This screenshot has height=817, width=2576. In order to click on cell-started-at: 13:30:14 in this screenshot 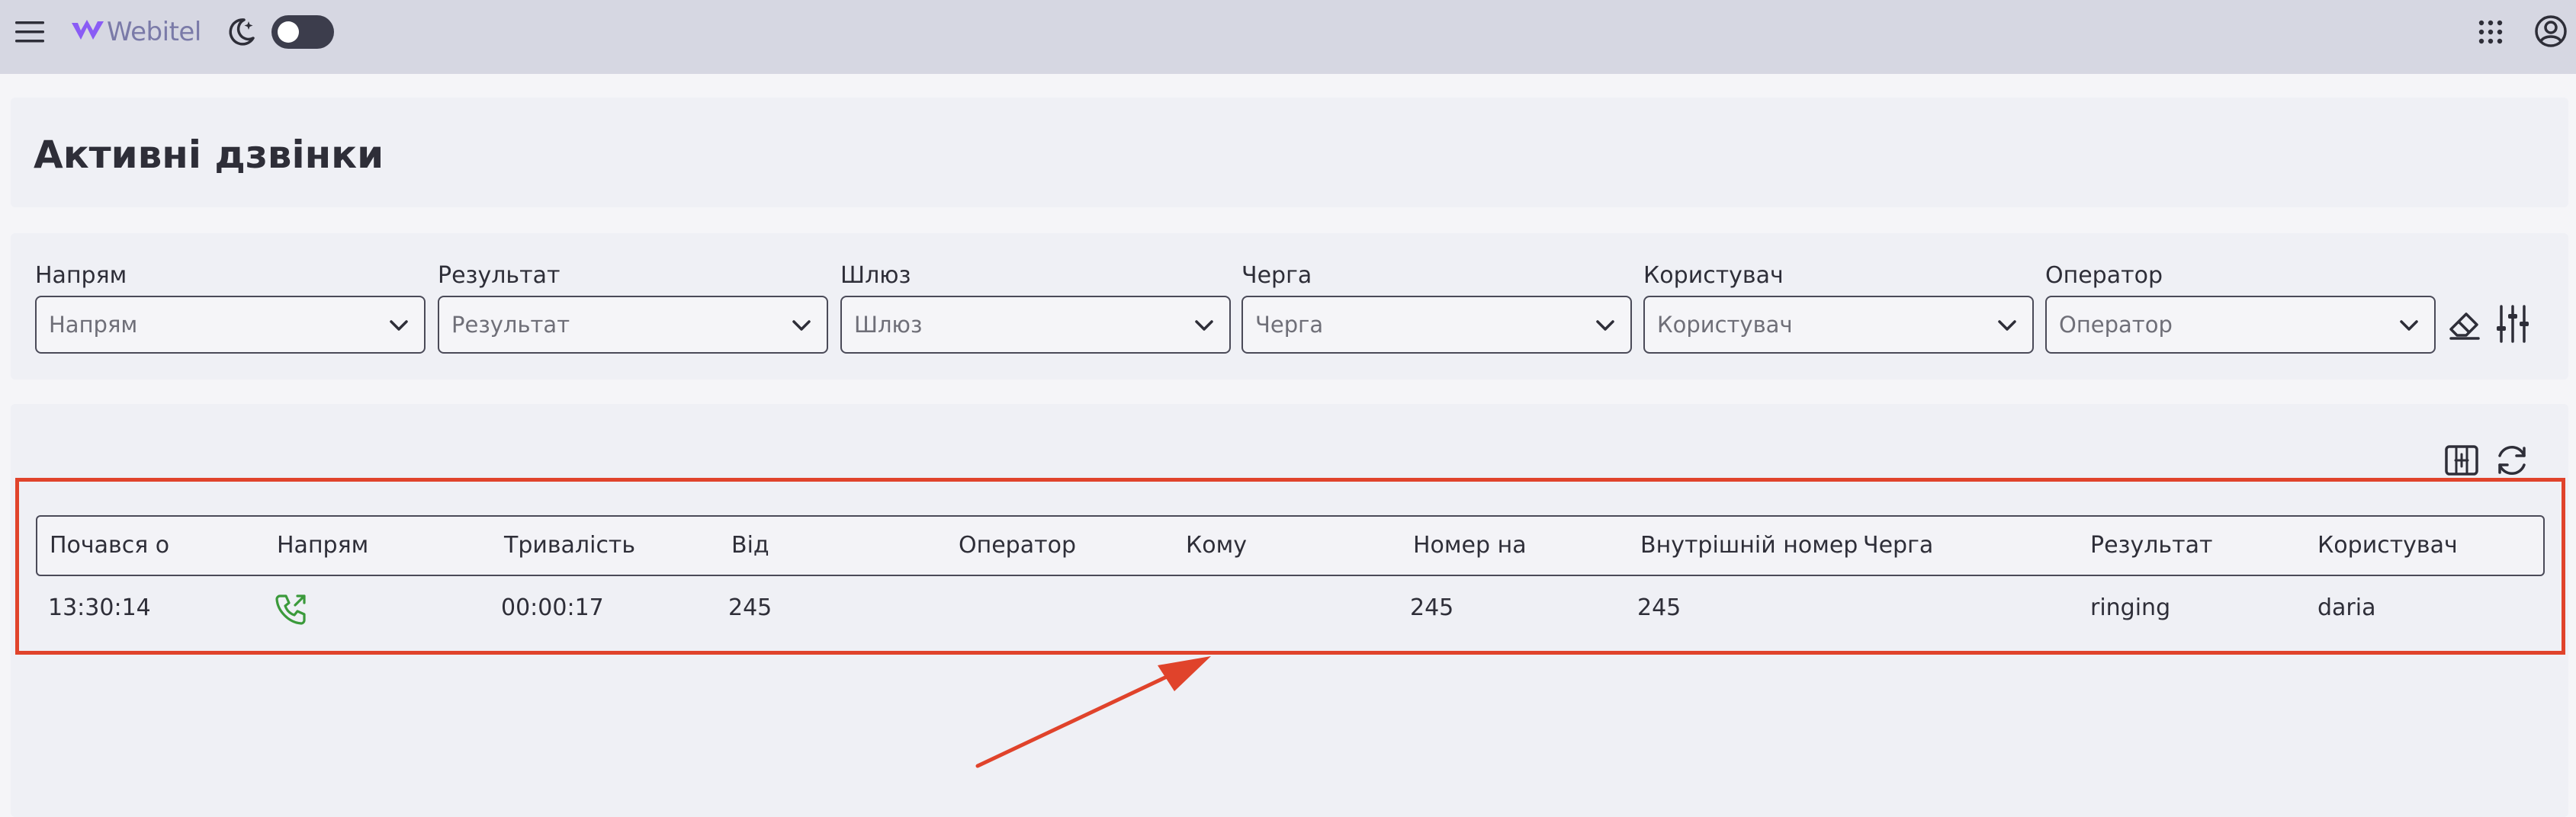, I will do `click(99, 607)`.